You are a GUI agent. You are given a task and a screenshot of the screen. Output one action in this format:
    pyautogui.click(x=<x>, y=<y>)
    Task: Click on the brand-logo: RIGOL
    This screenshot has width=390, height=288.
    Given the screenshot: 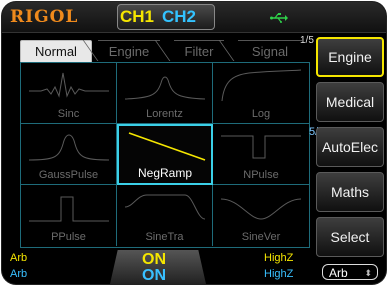 What is the action you would take?
    pyautogui.click(x=44, y=17)
    